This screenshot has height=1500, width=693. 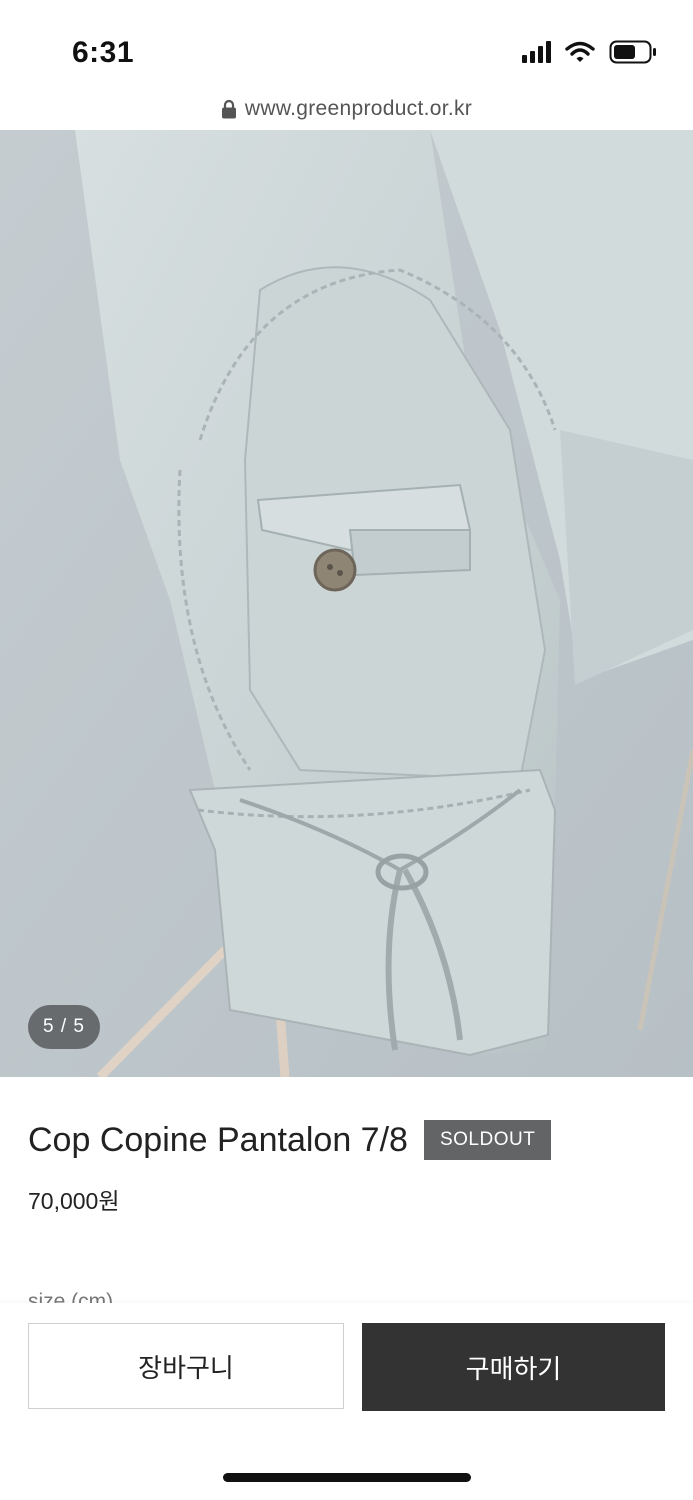 What do you see at coordinates (580, 51) in the screenshot?
I see `wifi-icon` at bounding box center [580, 51].